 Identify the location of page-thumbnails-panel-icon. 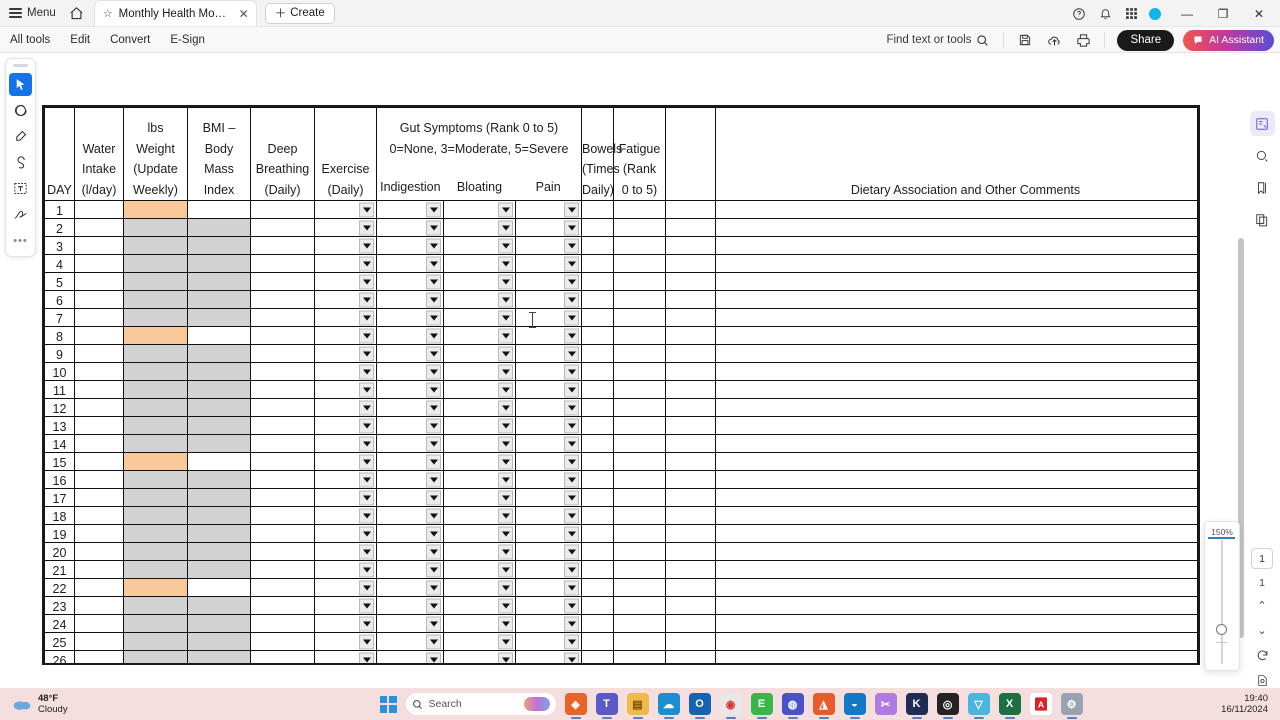
(1262, 219).